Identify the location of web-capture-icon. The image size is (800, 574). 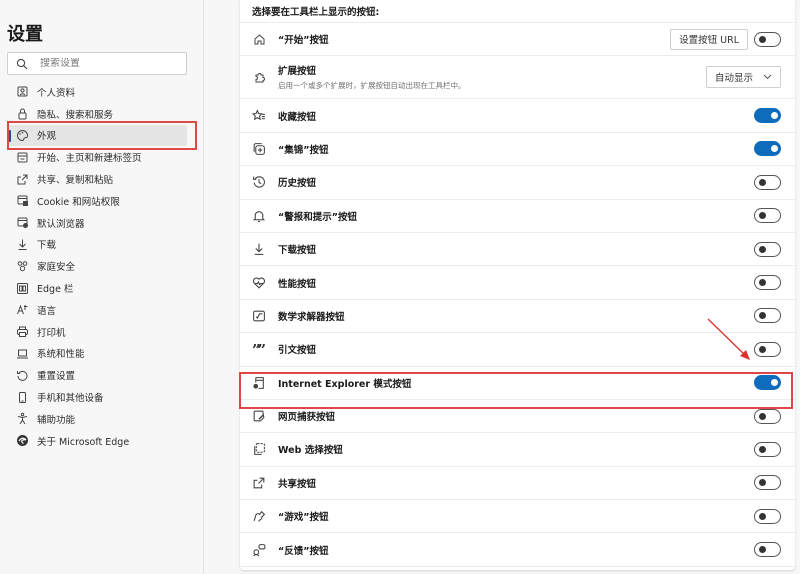
(259, 416).